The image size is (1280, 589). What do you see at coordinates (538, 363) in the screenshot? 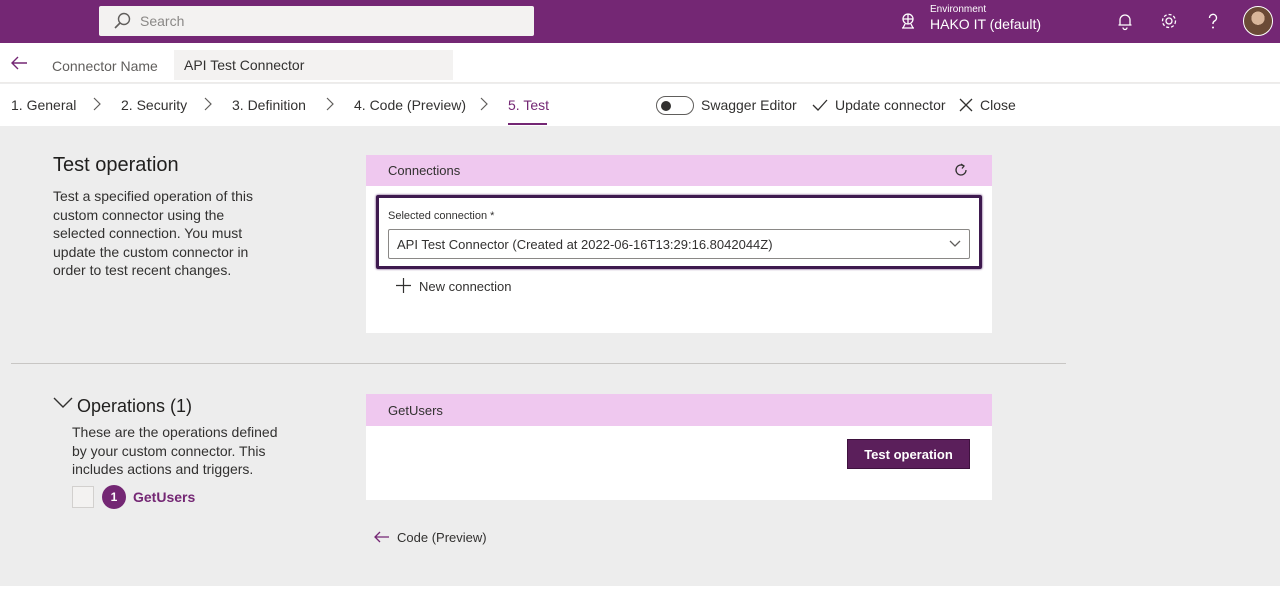
I see `section-divider` at bounding box center [538, 363].